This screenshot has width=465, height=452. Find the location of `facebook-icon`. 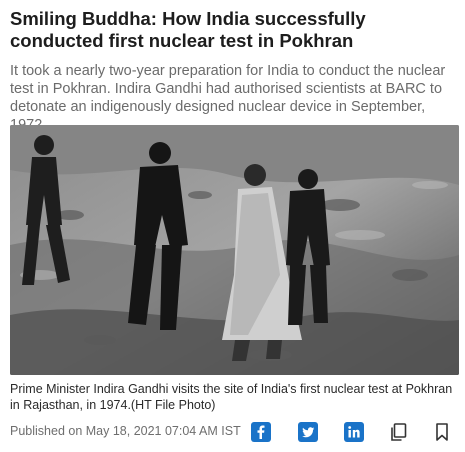

facebook-icon is located at coordinates (261, 432).